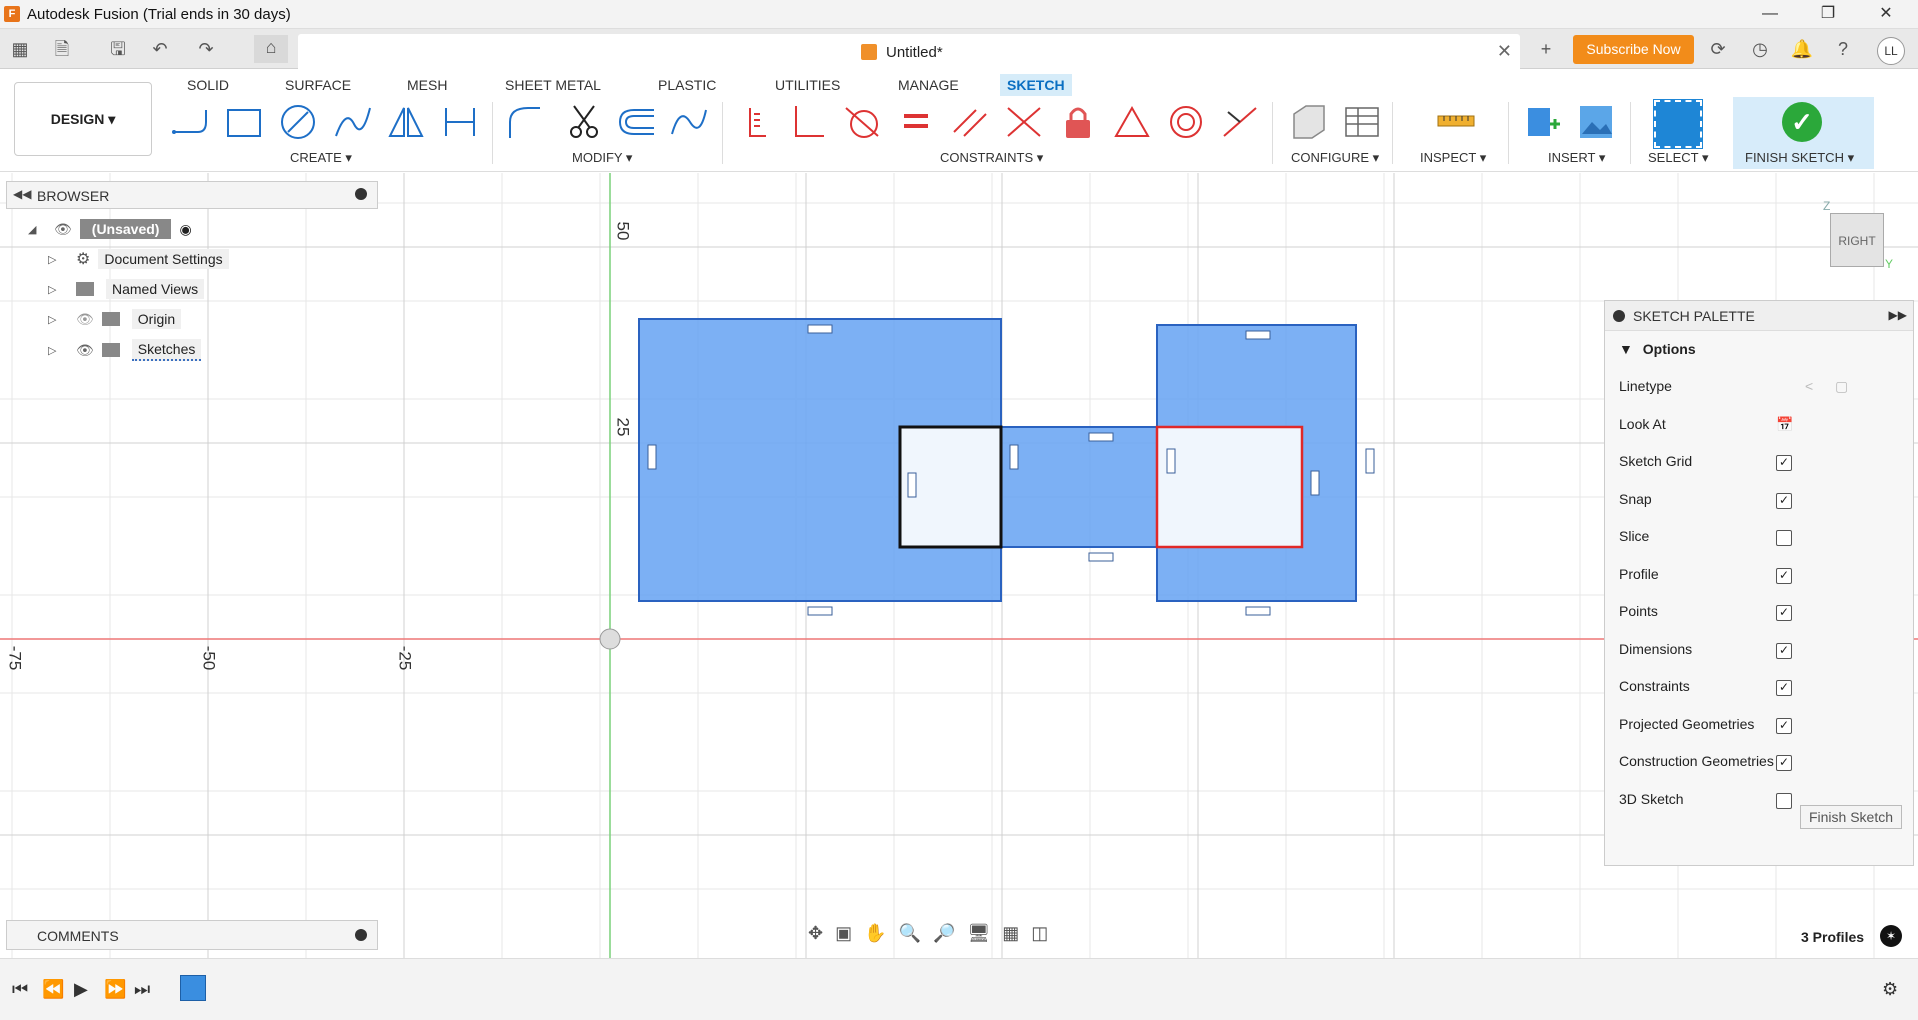 Image resolution: width=1918 pixels, height=1020 pixels. I want to click on browser-item-origin: ▷ 👁 Origin, so click(115, 319).